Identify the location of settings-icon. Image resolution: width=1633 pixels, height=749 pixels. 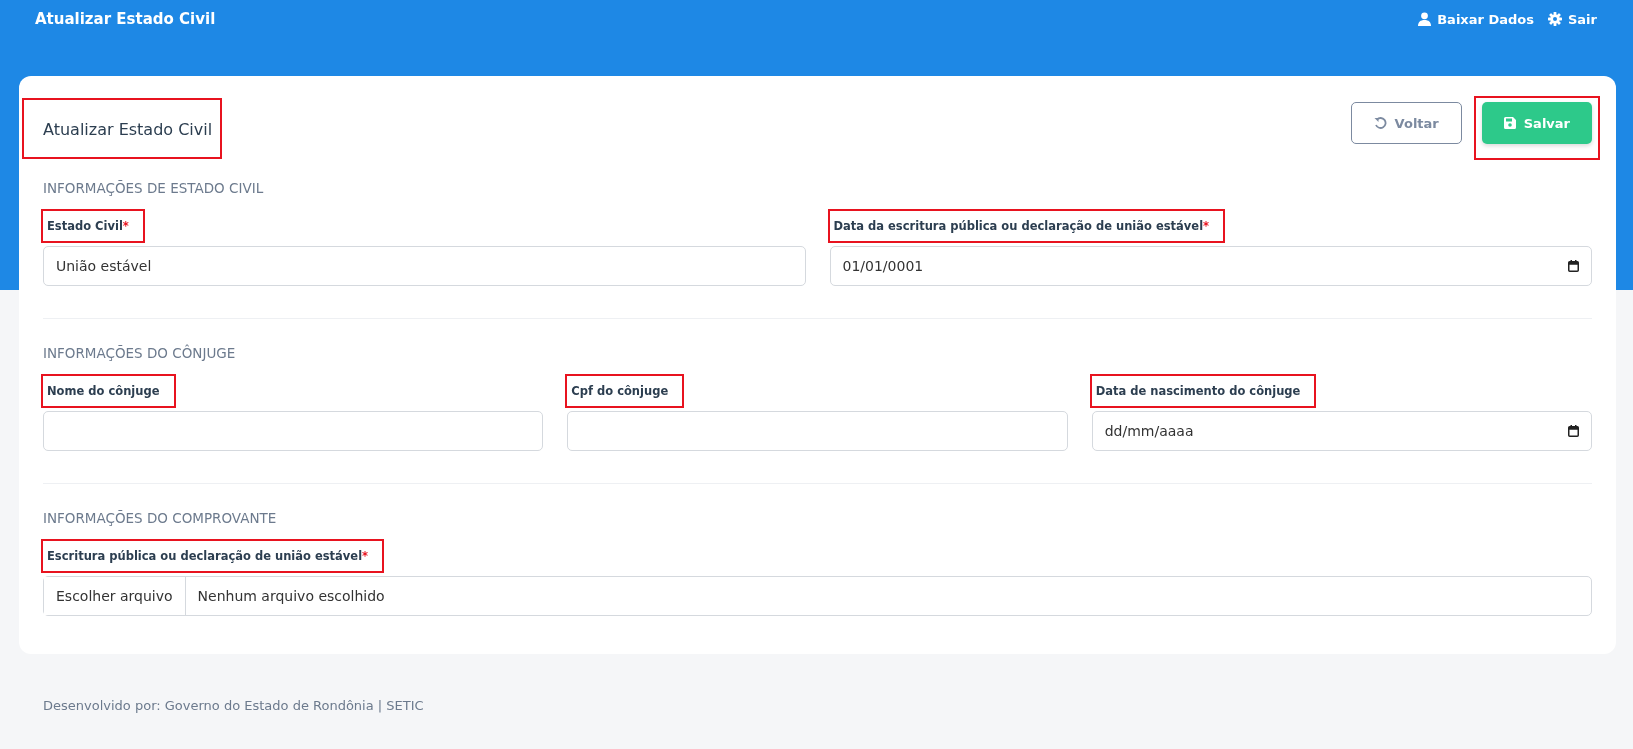
(1555, 19).